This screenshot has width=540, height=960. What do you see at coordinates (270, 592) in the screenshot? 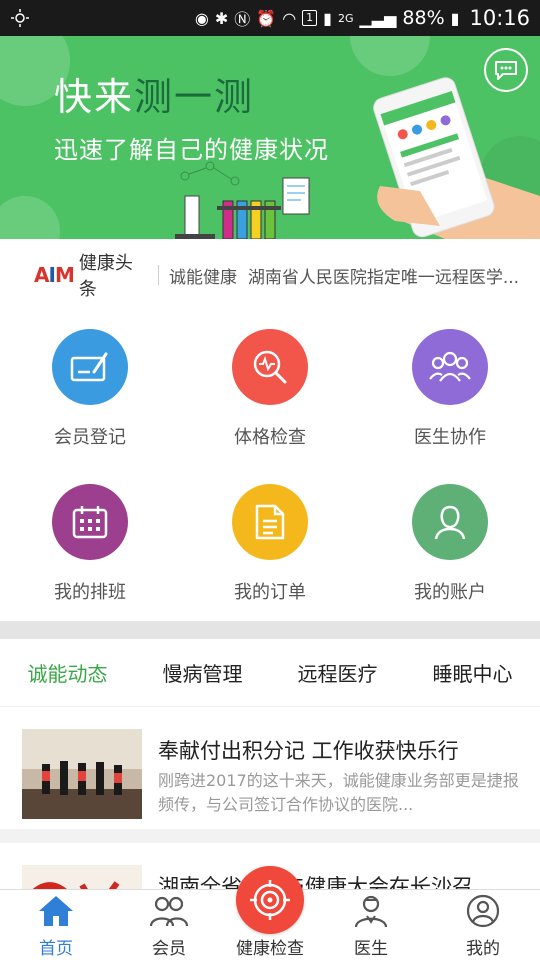
I see `feature-label: 我的订单` at bounding box center [270, 592].